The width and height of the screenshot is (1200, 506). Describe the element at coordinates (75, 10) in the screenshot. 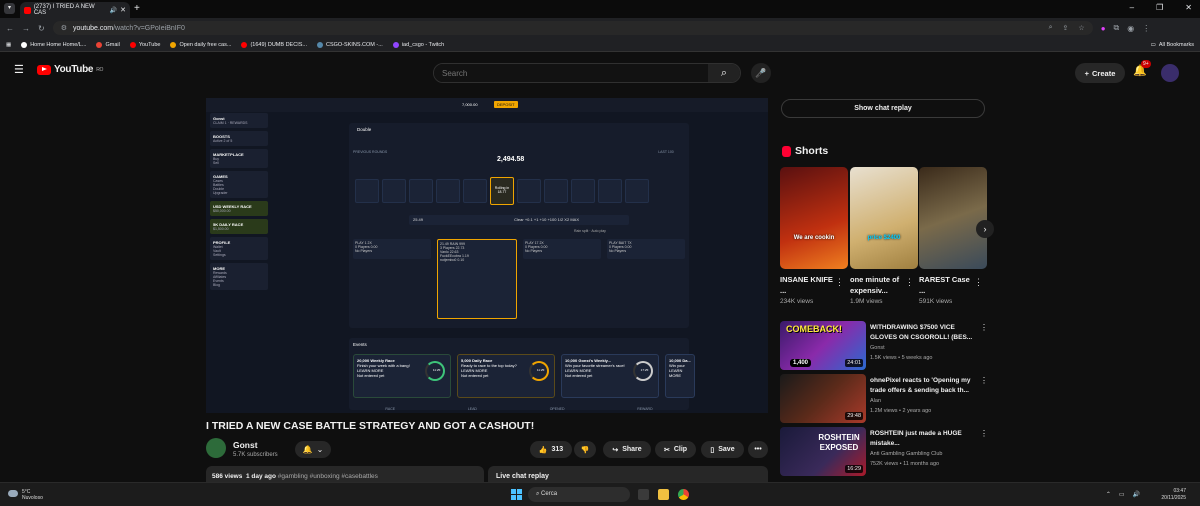

I see `browser-tab: (2737) I TRIED A NEW CAS 🔊 ✕` at that location.